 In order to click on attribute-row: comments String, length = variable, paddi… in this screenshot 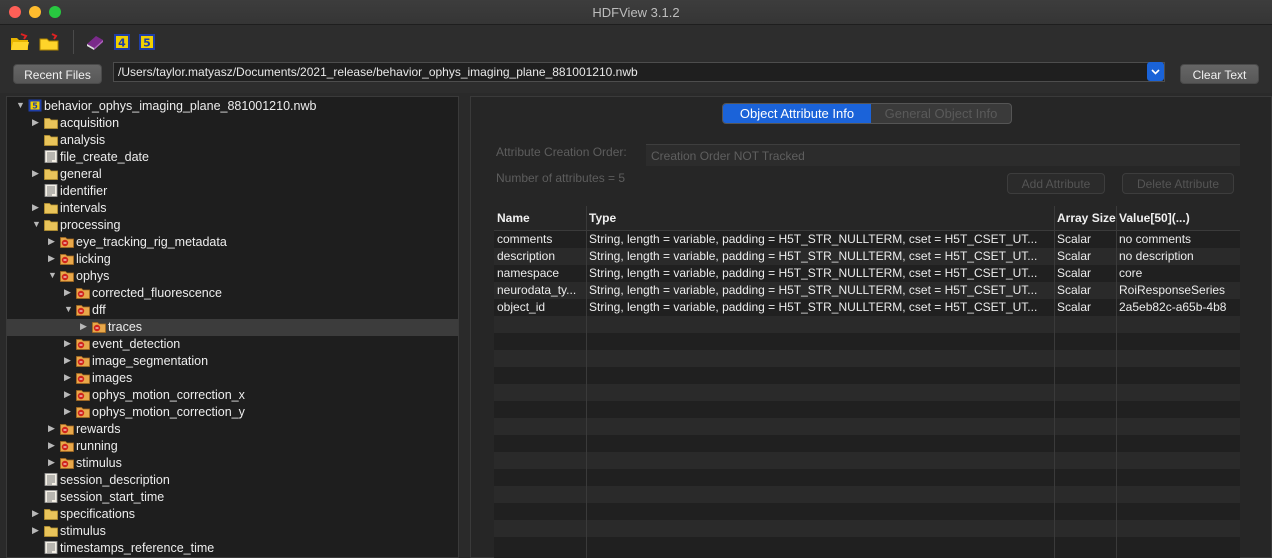, I will do `click(867, 239)`.